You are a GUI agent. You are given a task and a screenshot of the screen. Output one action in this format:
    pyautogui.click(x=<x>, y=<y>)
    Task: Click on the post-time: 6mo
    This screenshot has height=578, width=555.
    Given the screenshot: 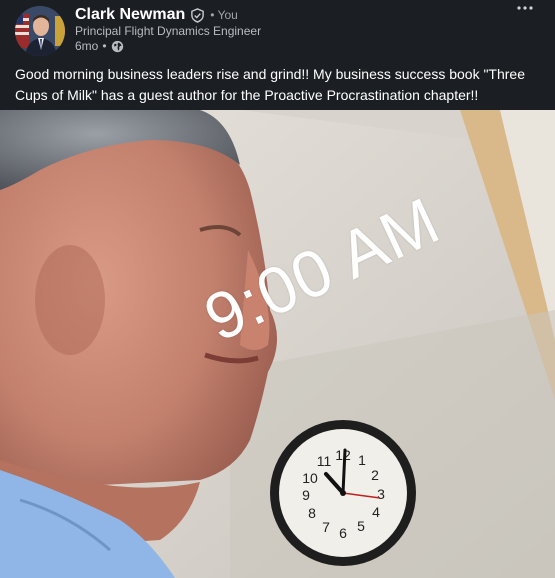 What is the action you would take?
    pyautogui.click(x=87, y=46)
    